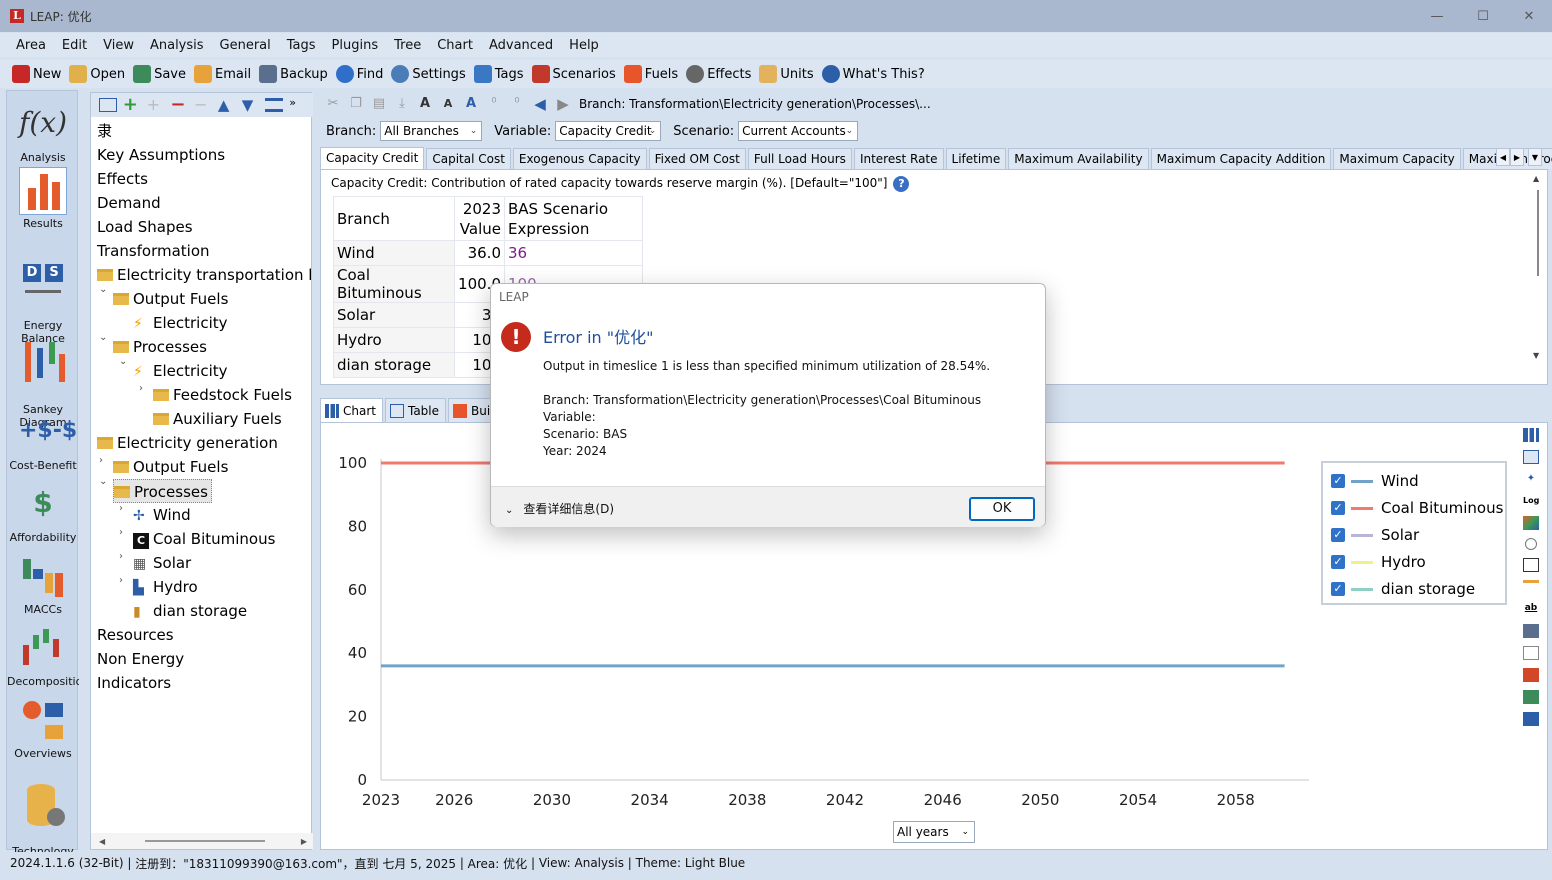 The image size is (1552, 880). I want to click on scroll-right-icon: ▶, so click(304, 841).